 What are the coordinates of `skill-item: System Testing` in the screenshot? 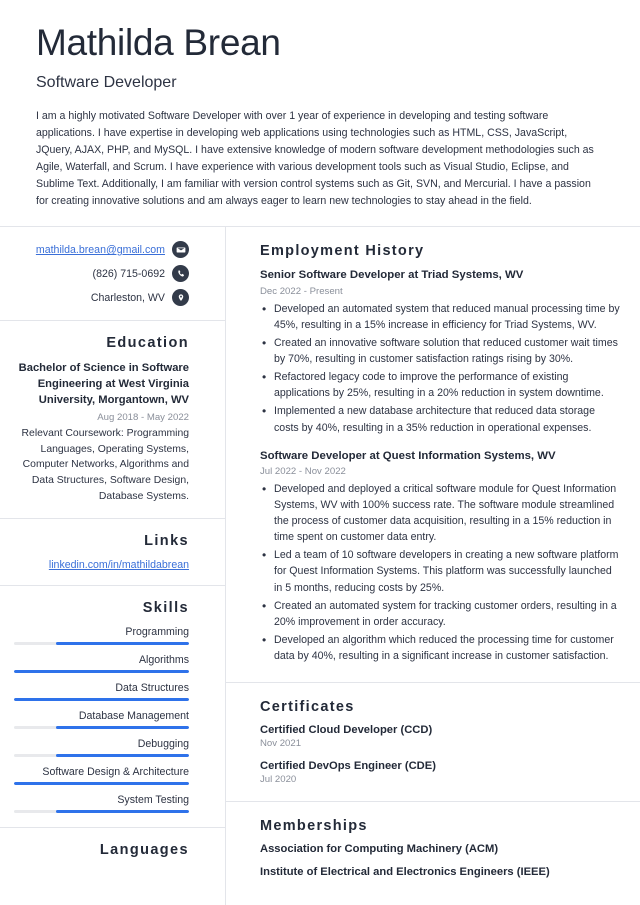 It's located at (101, 804).